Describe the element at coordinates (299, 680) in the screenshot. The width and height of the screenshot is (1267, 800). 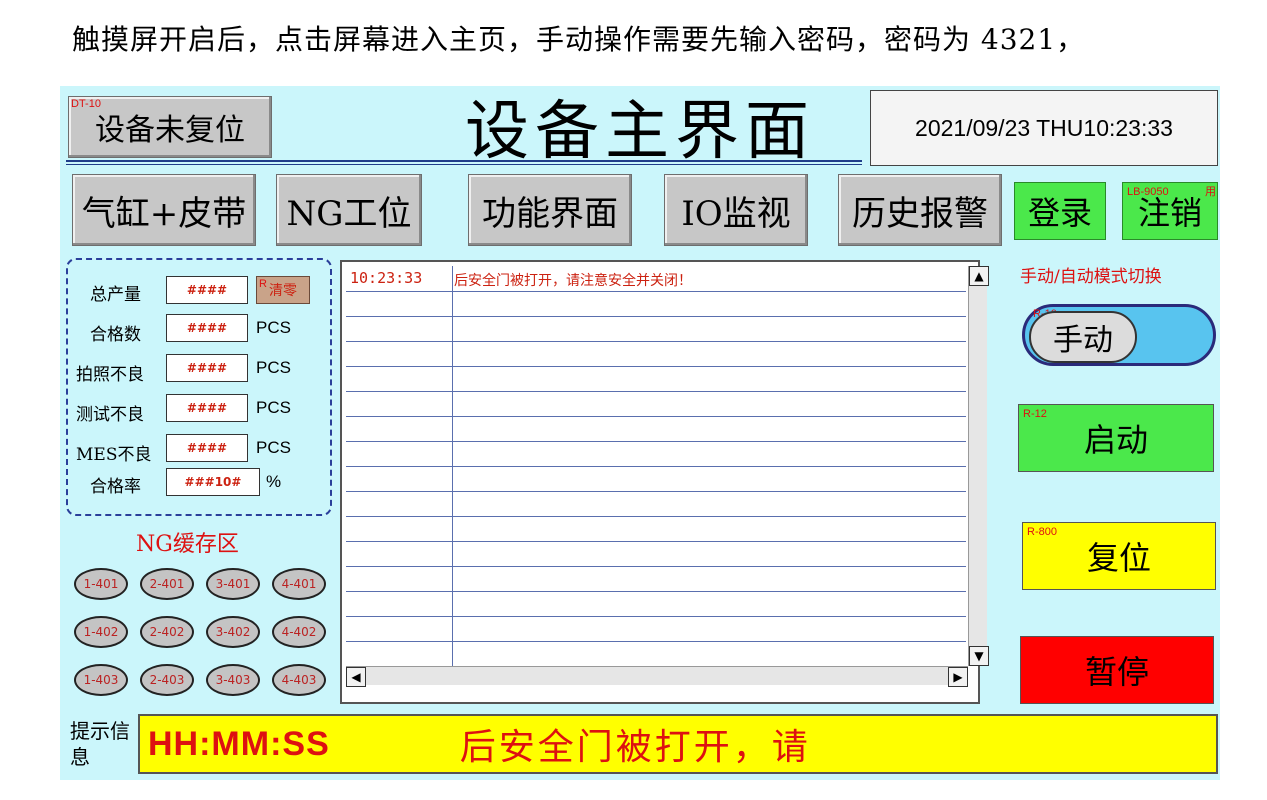
I see `ng-buffer-cell: 4-403` at that location.